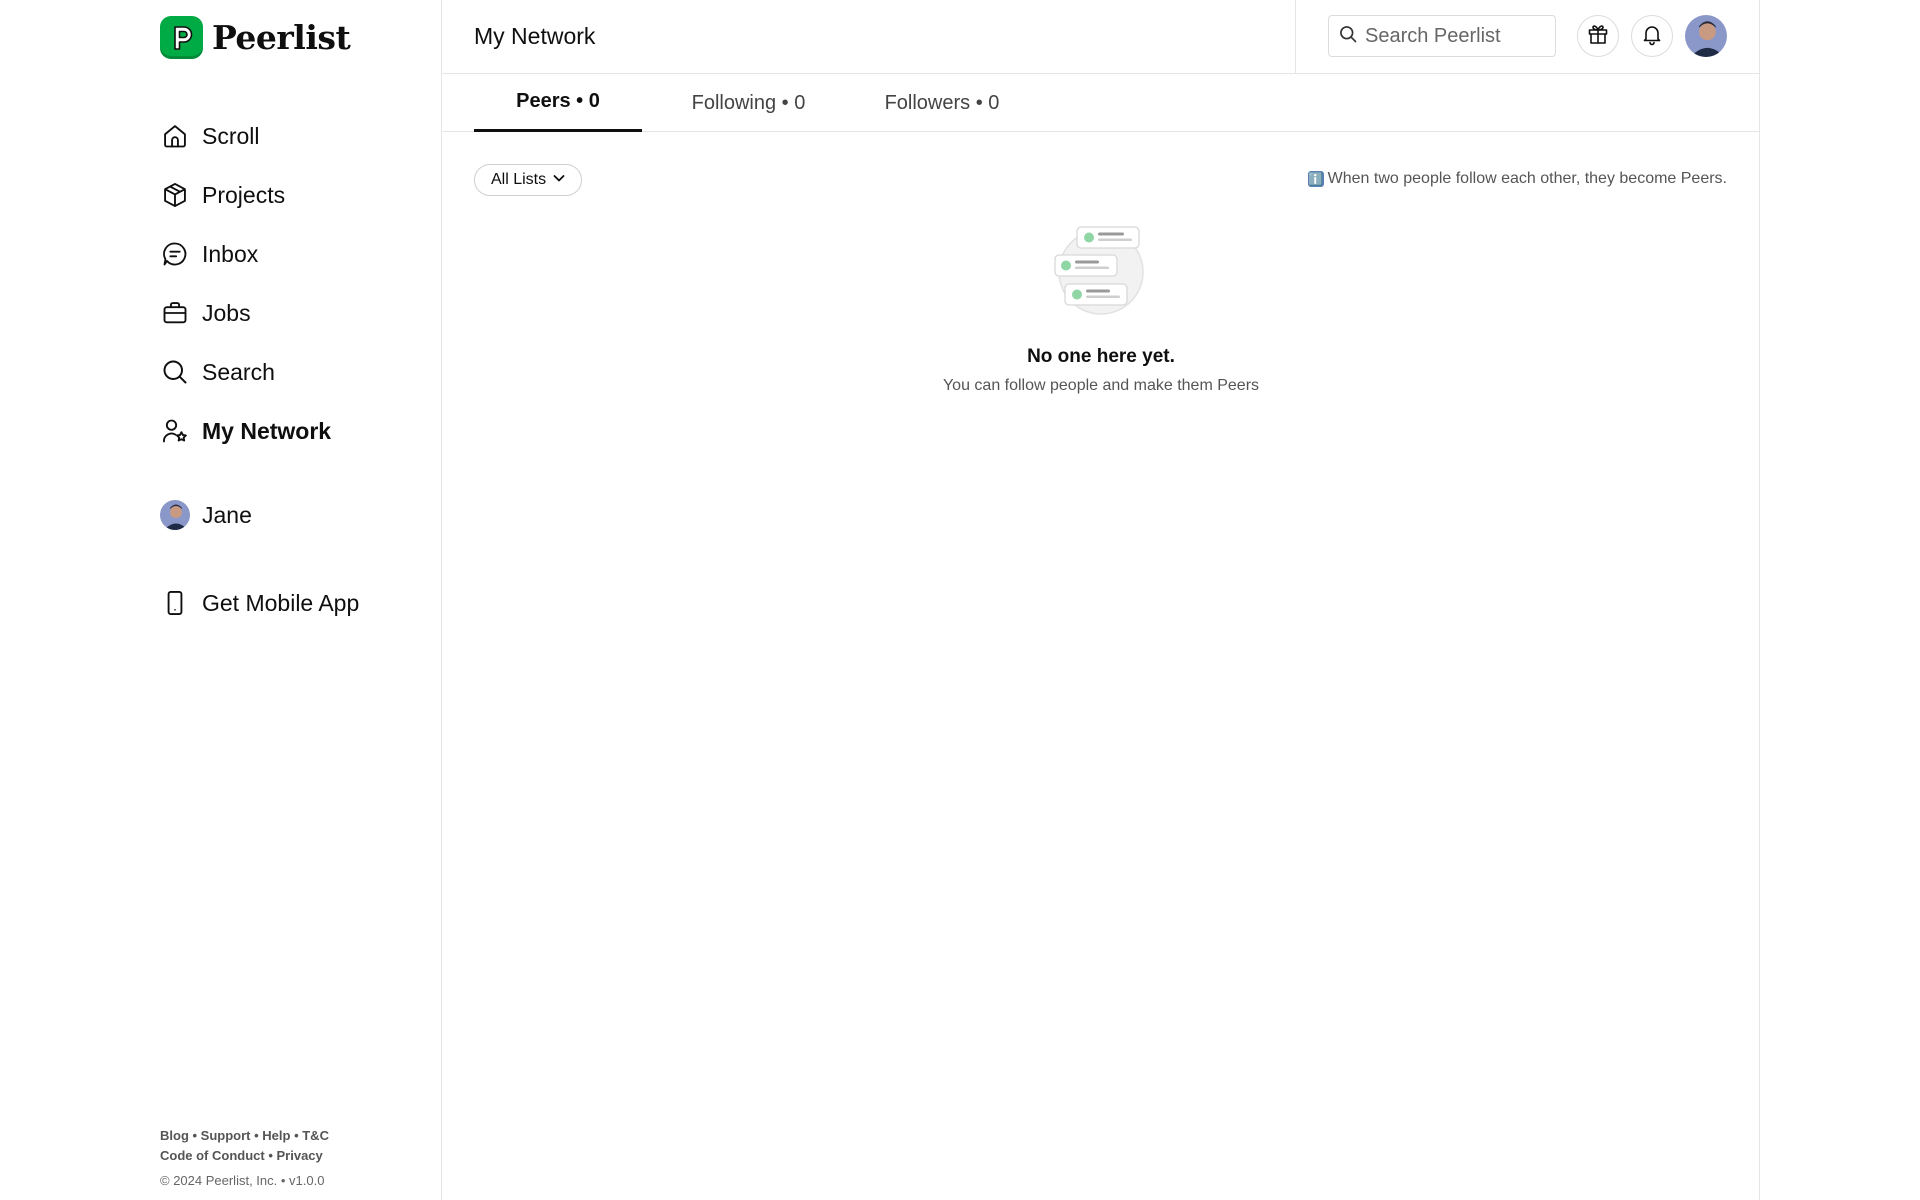 The image size is (1920, 1200). I want to click on all-lists-dropdown: All Lists, so click(528, 180).